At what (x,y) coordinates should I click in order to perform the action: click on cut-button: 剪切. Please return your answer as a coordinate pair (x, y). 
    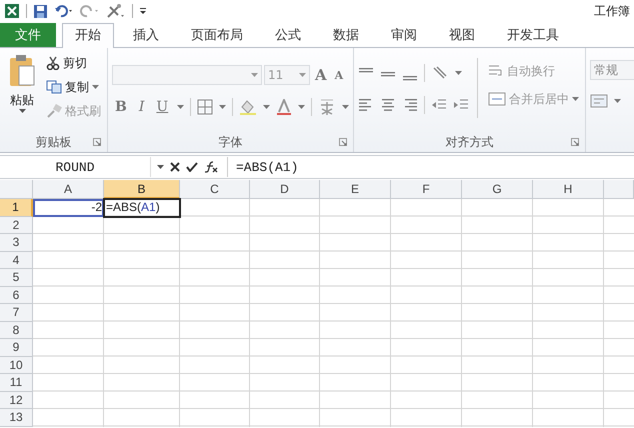
    Looking at the image, I should click on (73, 63).